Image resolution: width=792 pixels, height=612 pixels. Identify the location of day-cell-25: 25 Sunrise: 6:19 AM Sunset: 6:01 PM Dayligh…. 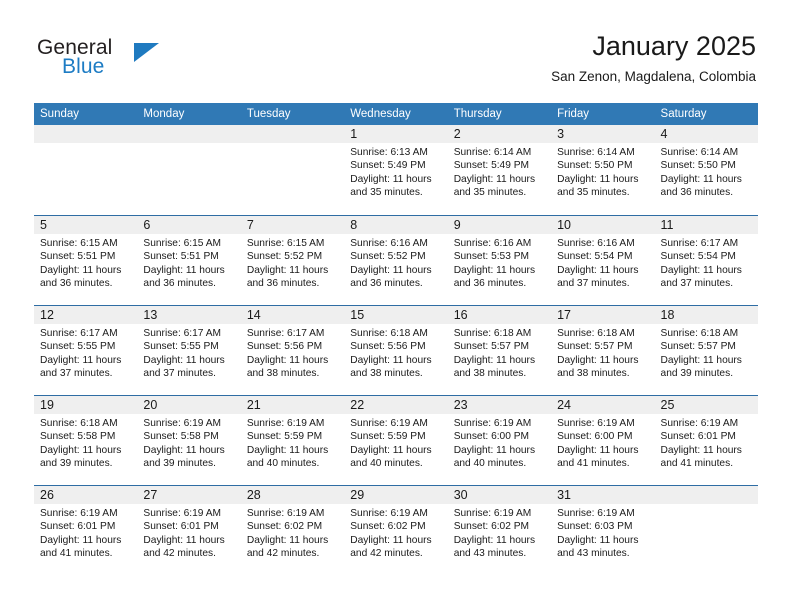
(706, 440).